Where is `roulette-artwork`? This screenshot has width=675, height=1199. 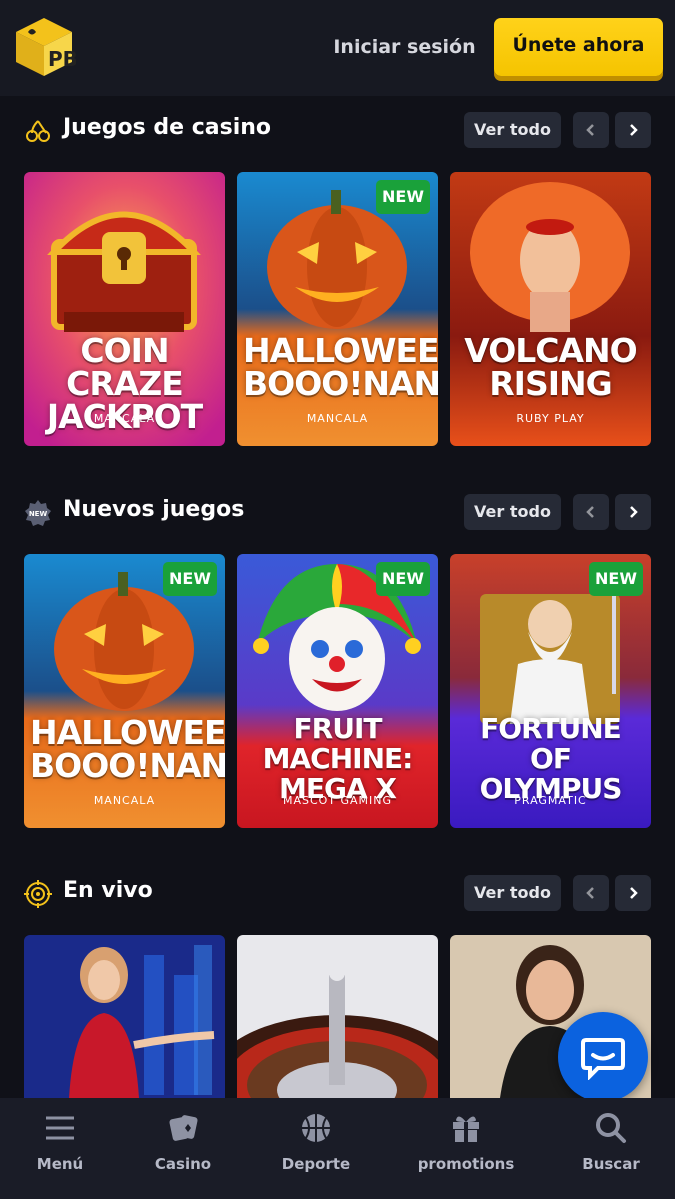 roulette-artwork is located at coordinates (337, 1016).